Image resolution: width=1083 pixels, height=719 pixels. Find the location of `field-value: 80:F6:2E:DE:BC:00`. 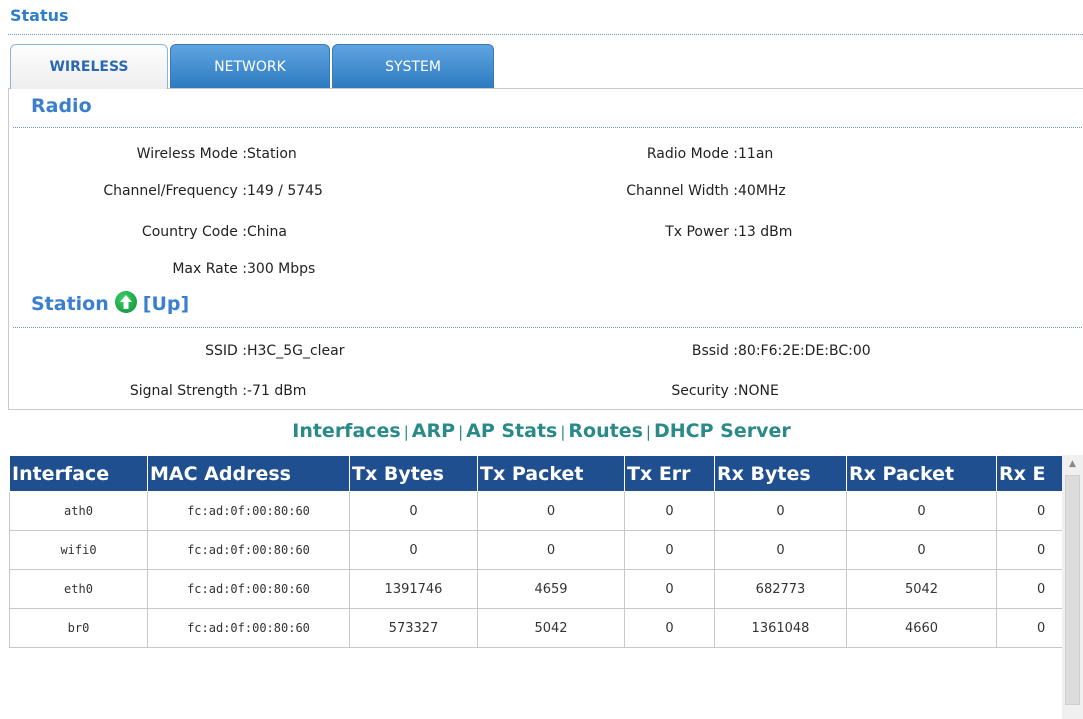

field-value: 80:F6:2E:DE:BC:00 is located at coordinates (804, 351).